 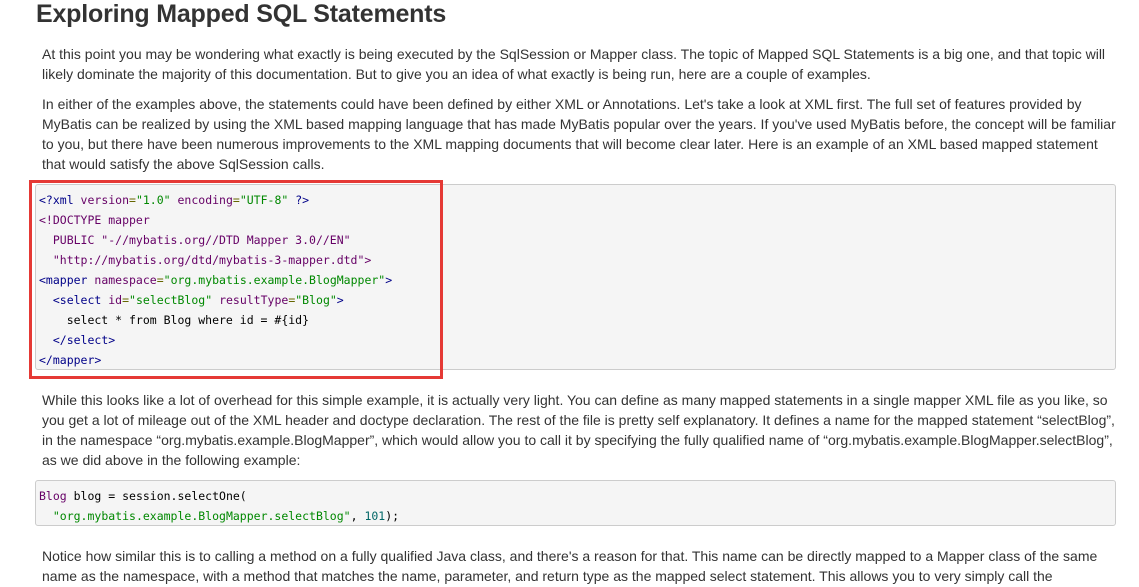 What do you see at coordinates (53, 496) in the screenshot?
I see `code-token: Blog` at bounding box center [53, 496].